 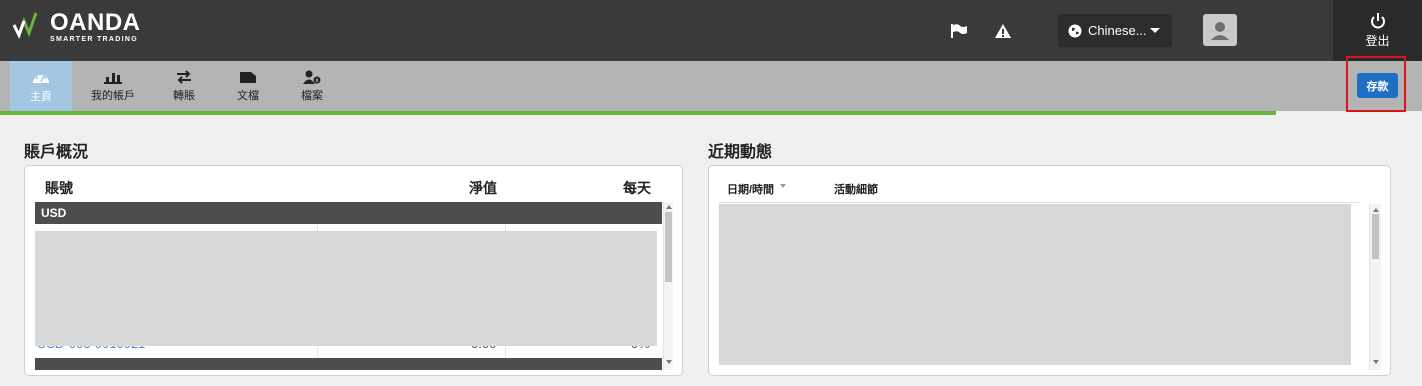 I want to click on logo-mark-icon, so click(x=25, y=25).